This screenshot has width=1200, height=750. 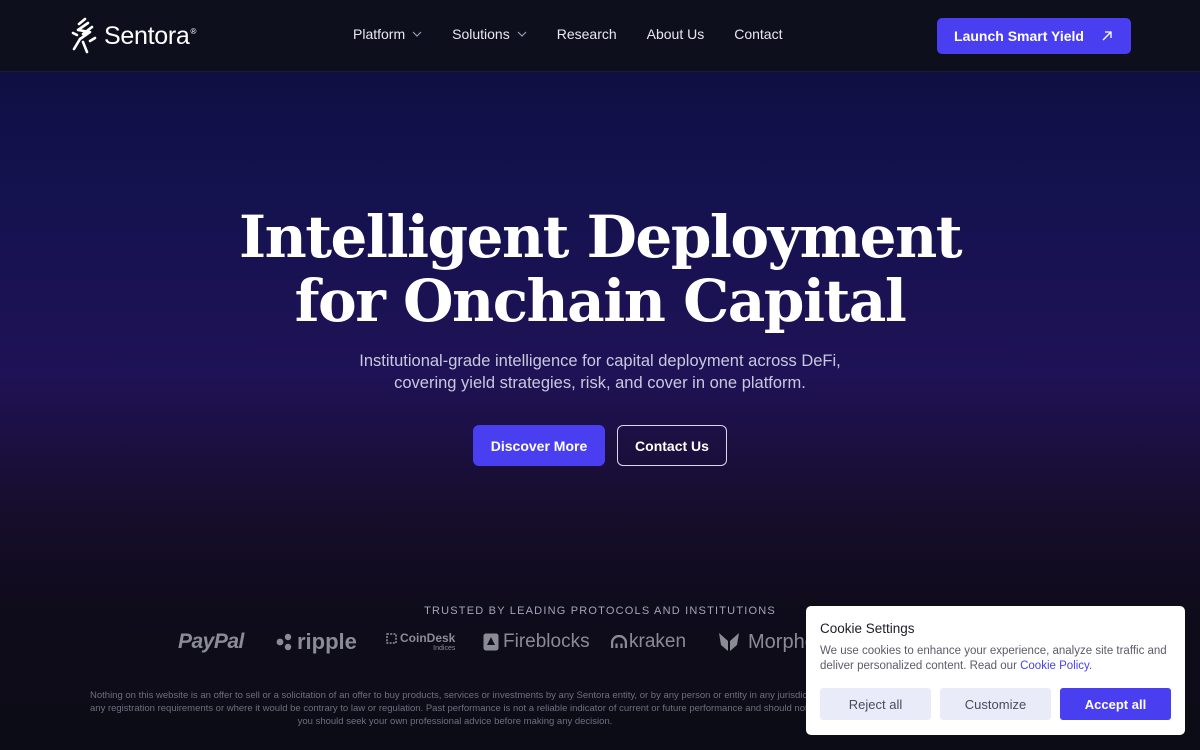 I want to click on hero-title-line-2: for Onchain Capital, so click(x=600, y=301).